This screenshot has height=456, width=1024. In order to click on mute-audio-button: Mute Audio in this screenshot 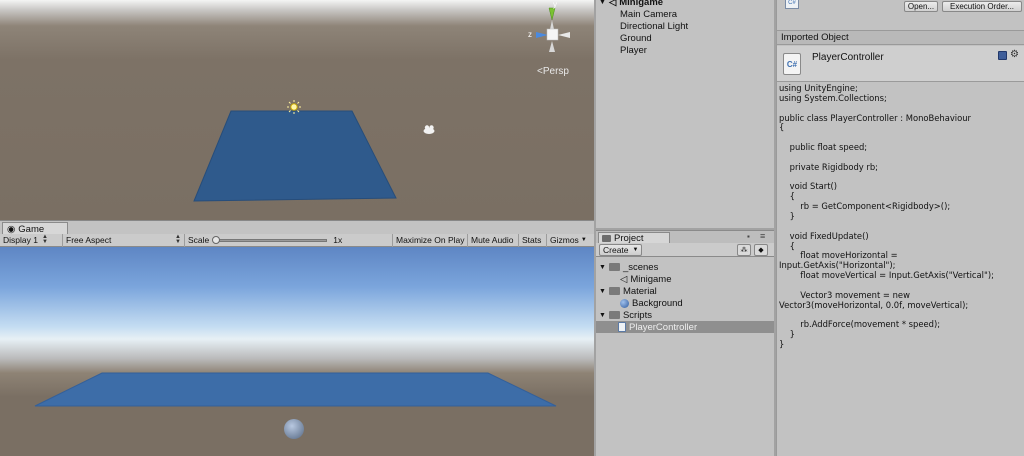, I will do `click(493, 240)`.